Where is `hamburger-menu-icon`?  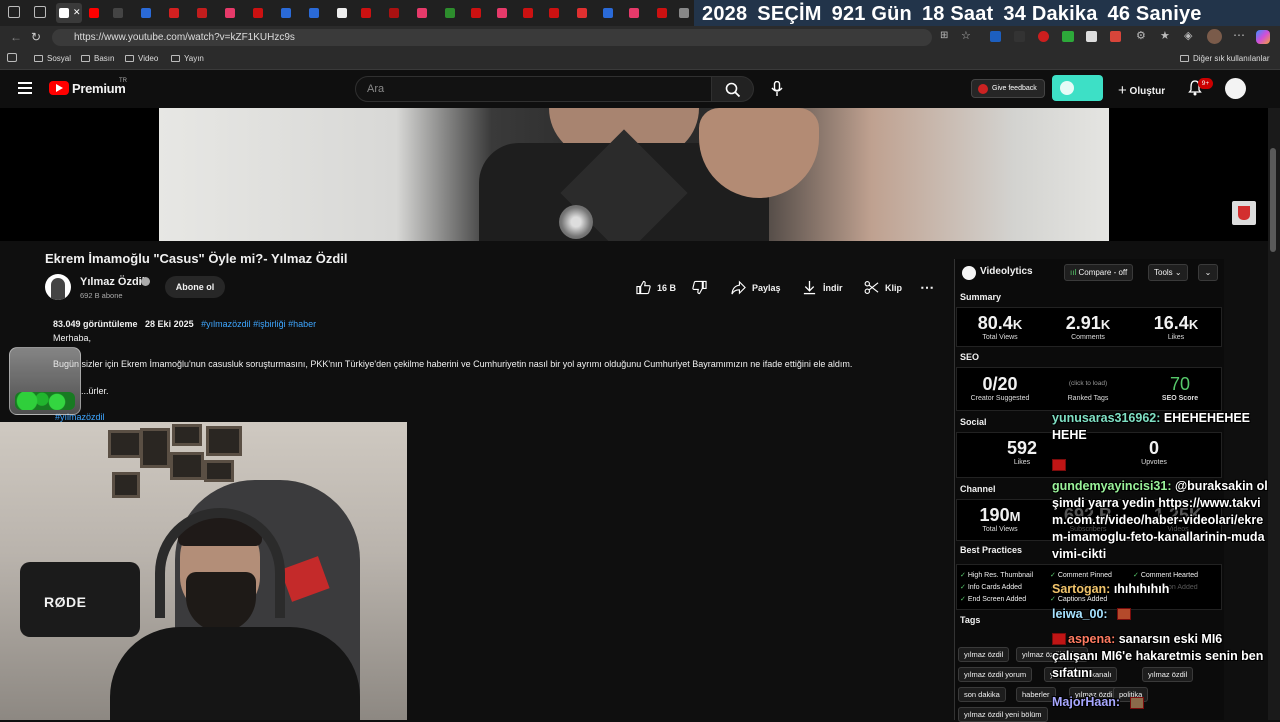 hamburger-menu-icon is located at coordinates (25, 88).